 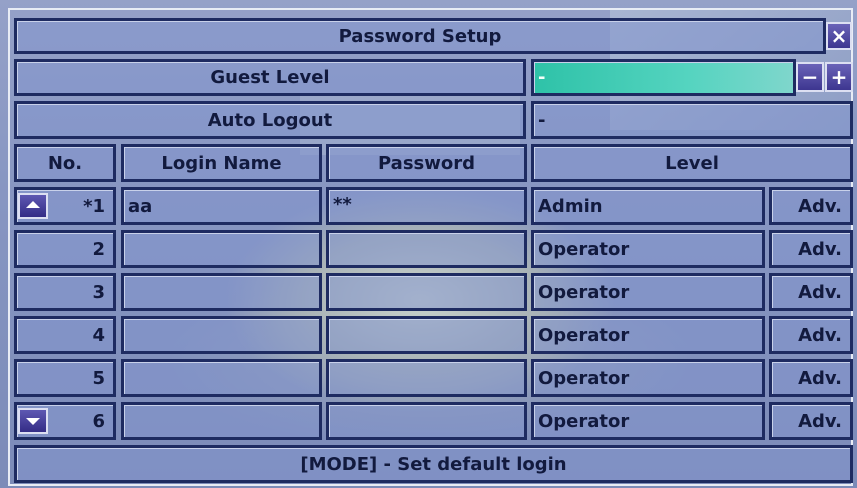 I want to click on row-3-adv-text: Adv., so click(x=820, y=292).